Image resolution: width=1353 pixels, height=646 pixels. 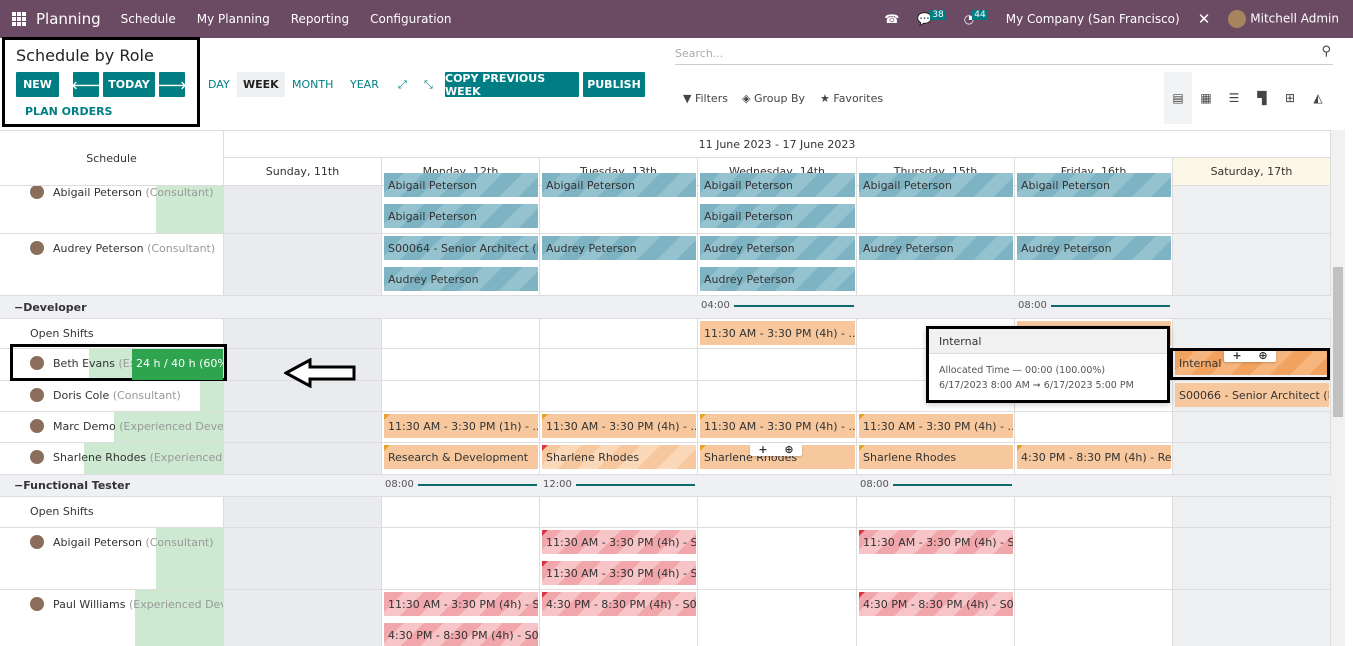 What do you see at coordinates (148, 19) in the screenshot?
I see `menu-schedule: Schedule` at bounding box center [148, 19].